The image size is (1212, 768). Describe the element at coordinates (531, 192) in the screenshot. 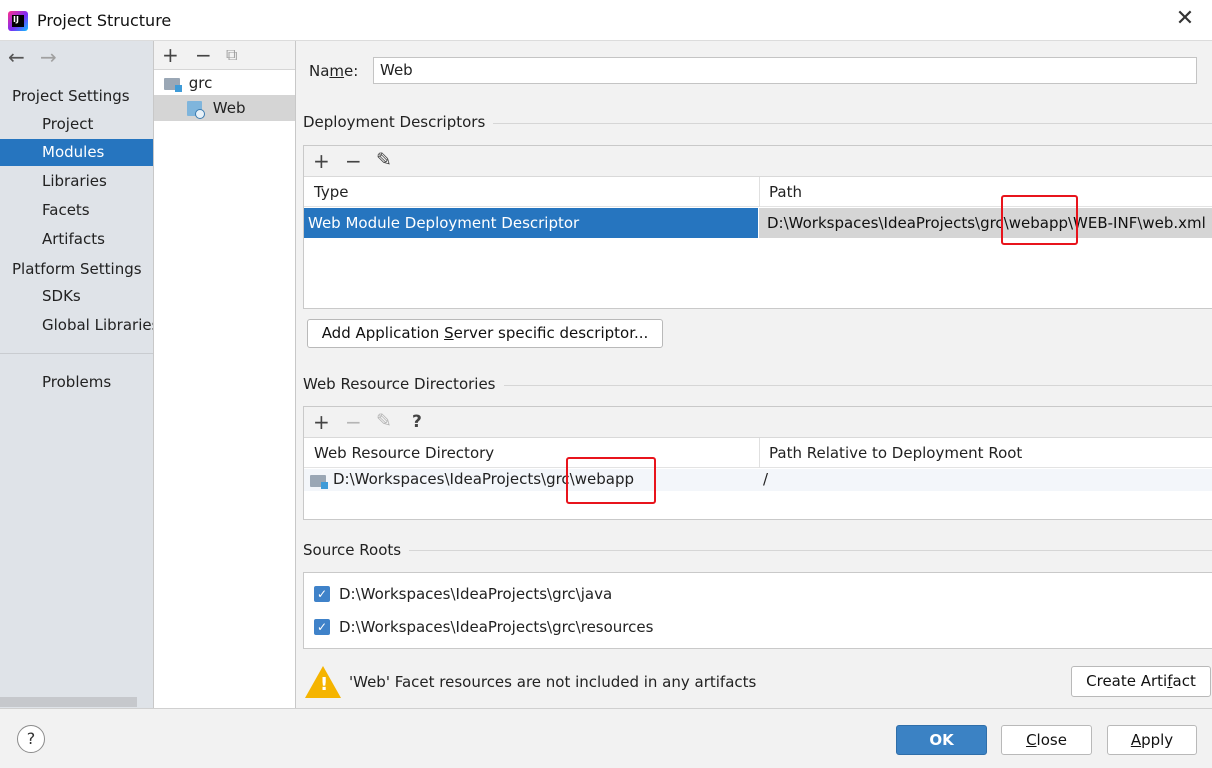

I see `column-header-type: Type` at that location.